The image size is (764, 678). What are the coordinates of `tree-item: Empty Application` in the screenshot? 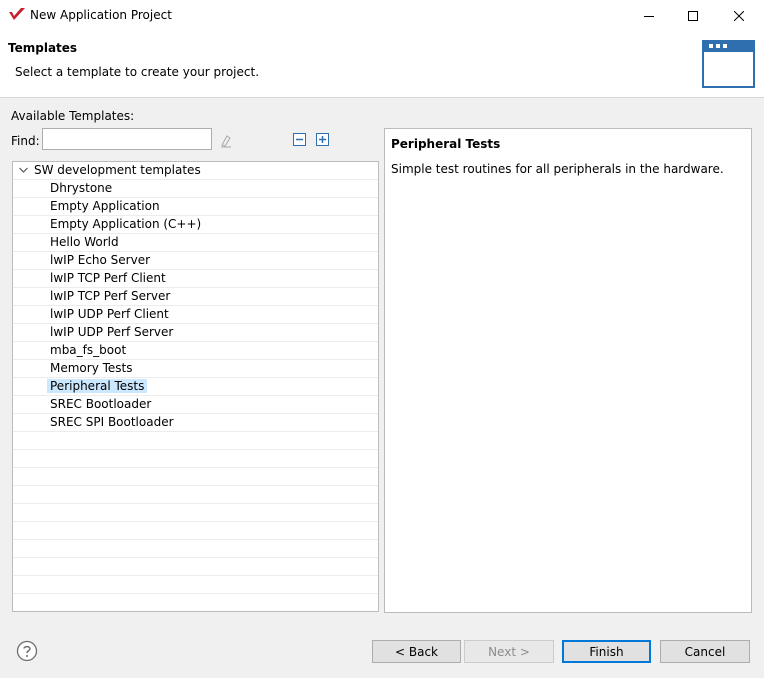 It's located at (195, 207).